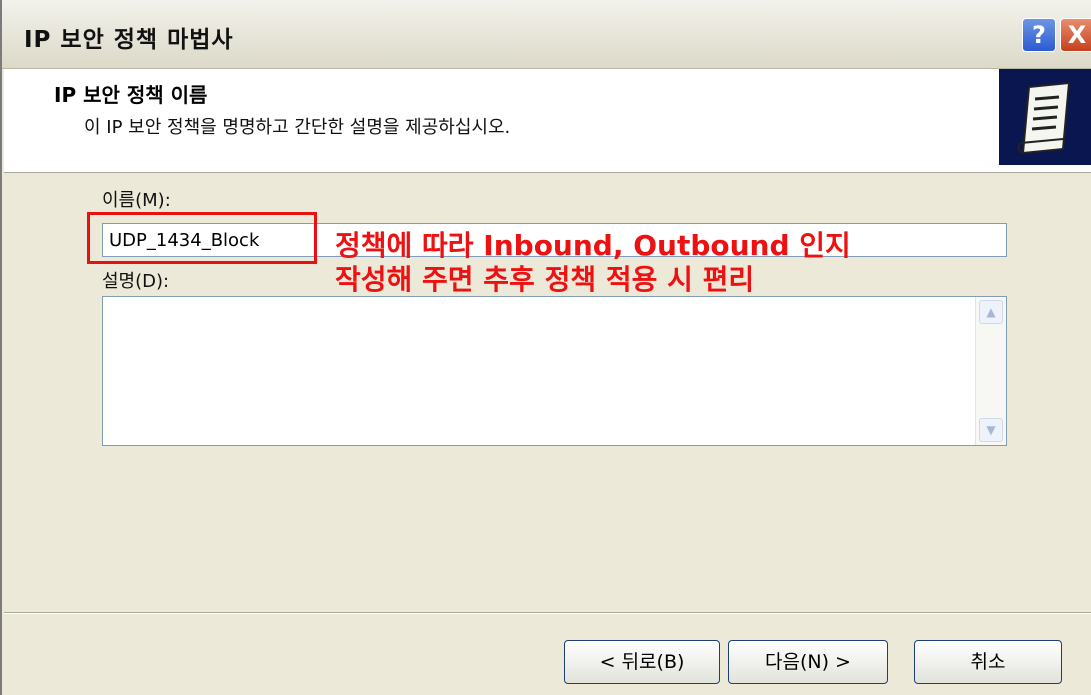 The image size is (1091, 695). What do you see at coordinates (136, 281) in the screenshot?
I see `description-label: 설명(D):` at bounding box center [136, 281].